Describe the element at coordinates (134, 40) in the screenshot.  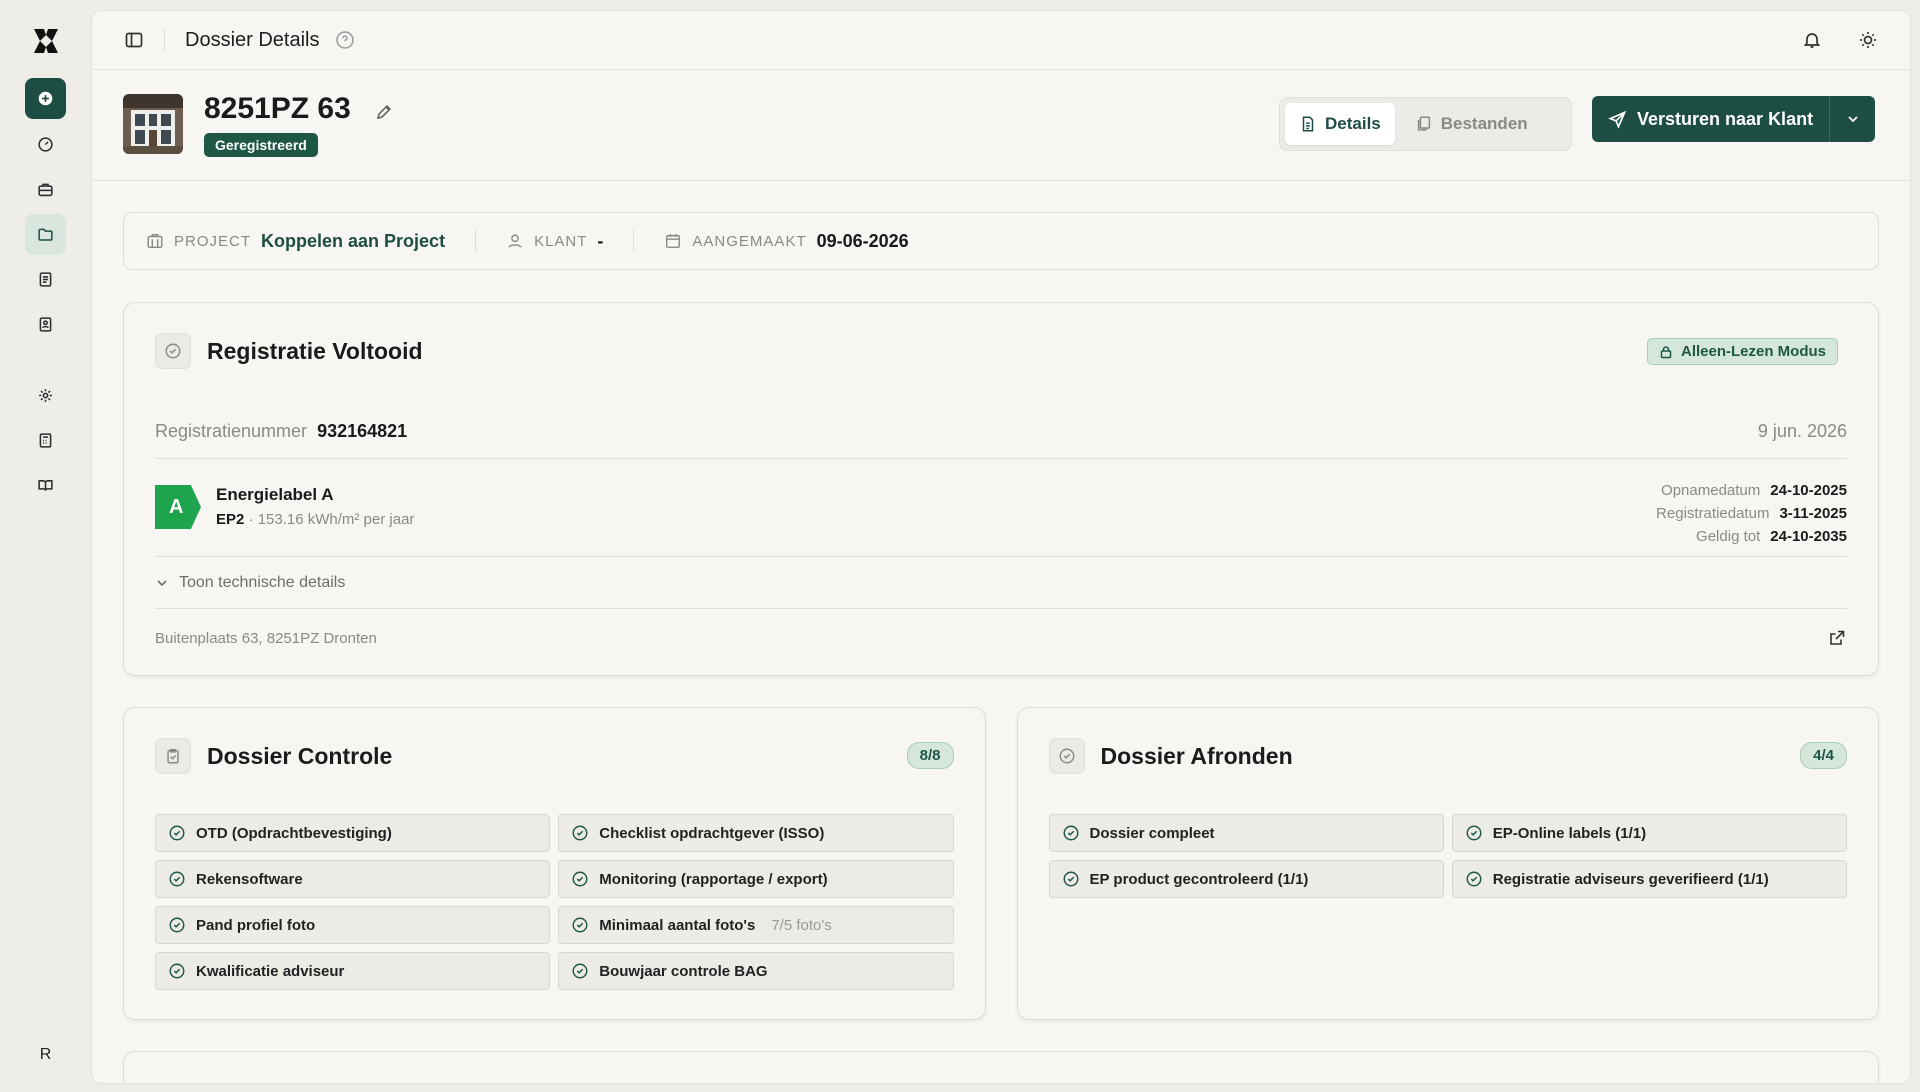
I see `sidebar-toggle-icon` at that location.